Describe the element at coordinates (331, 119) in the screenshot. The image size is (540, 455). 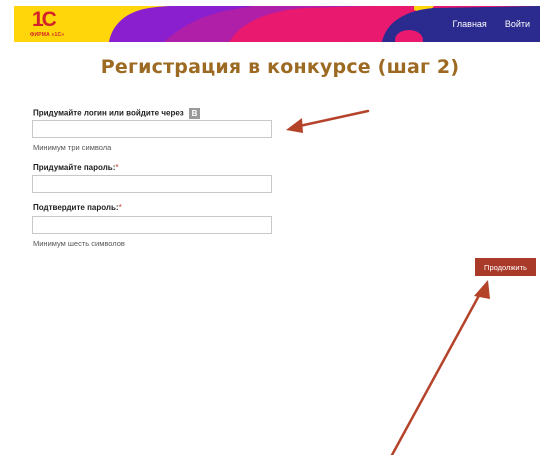
I see `arrow-to-login-input` at that location.